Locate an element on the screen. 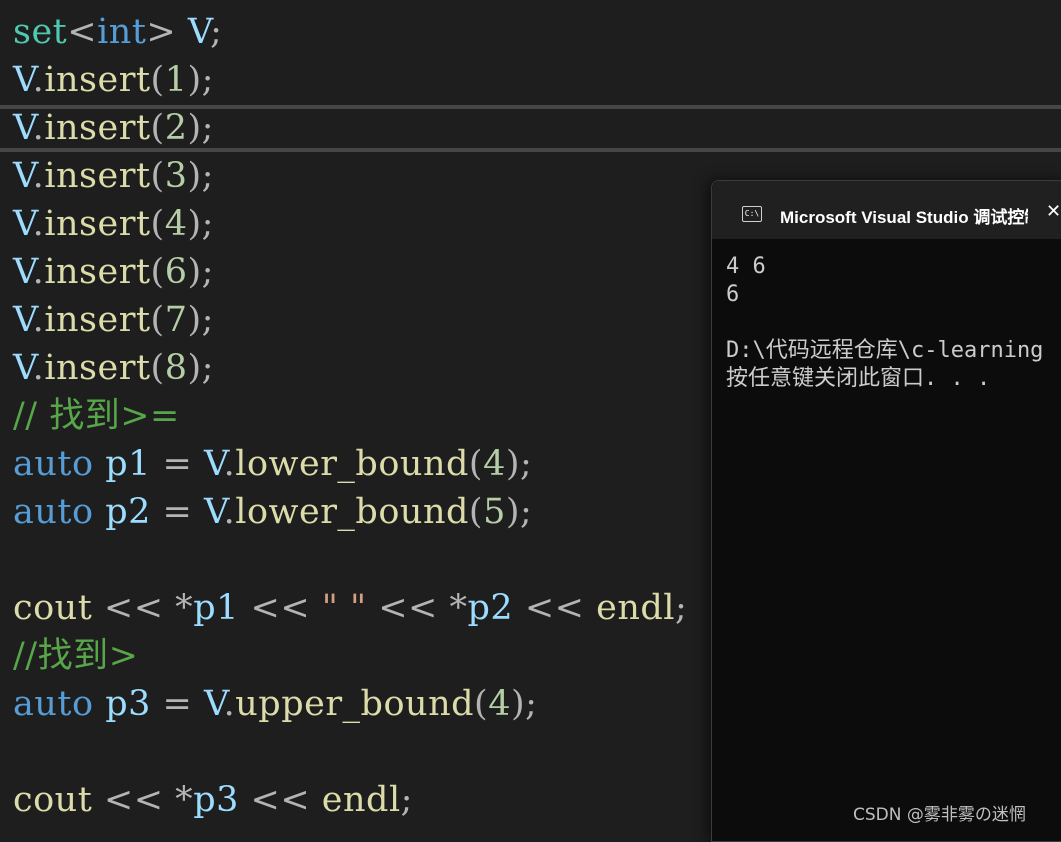  code-token: cout is located at coordinates (53, 608).